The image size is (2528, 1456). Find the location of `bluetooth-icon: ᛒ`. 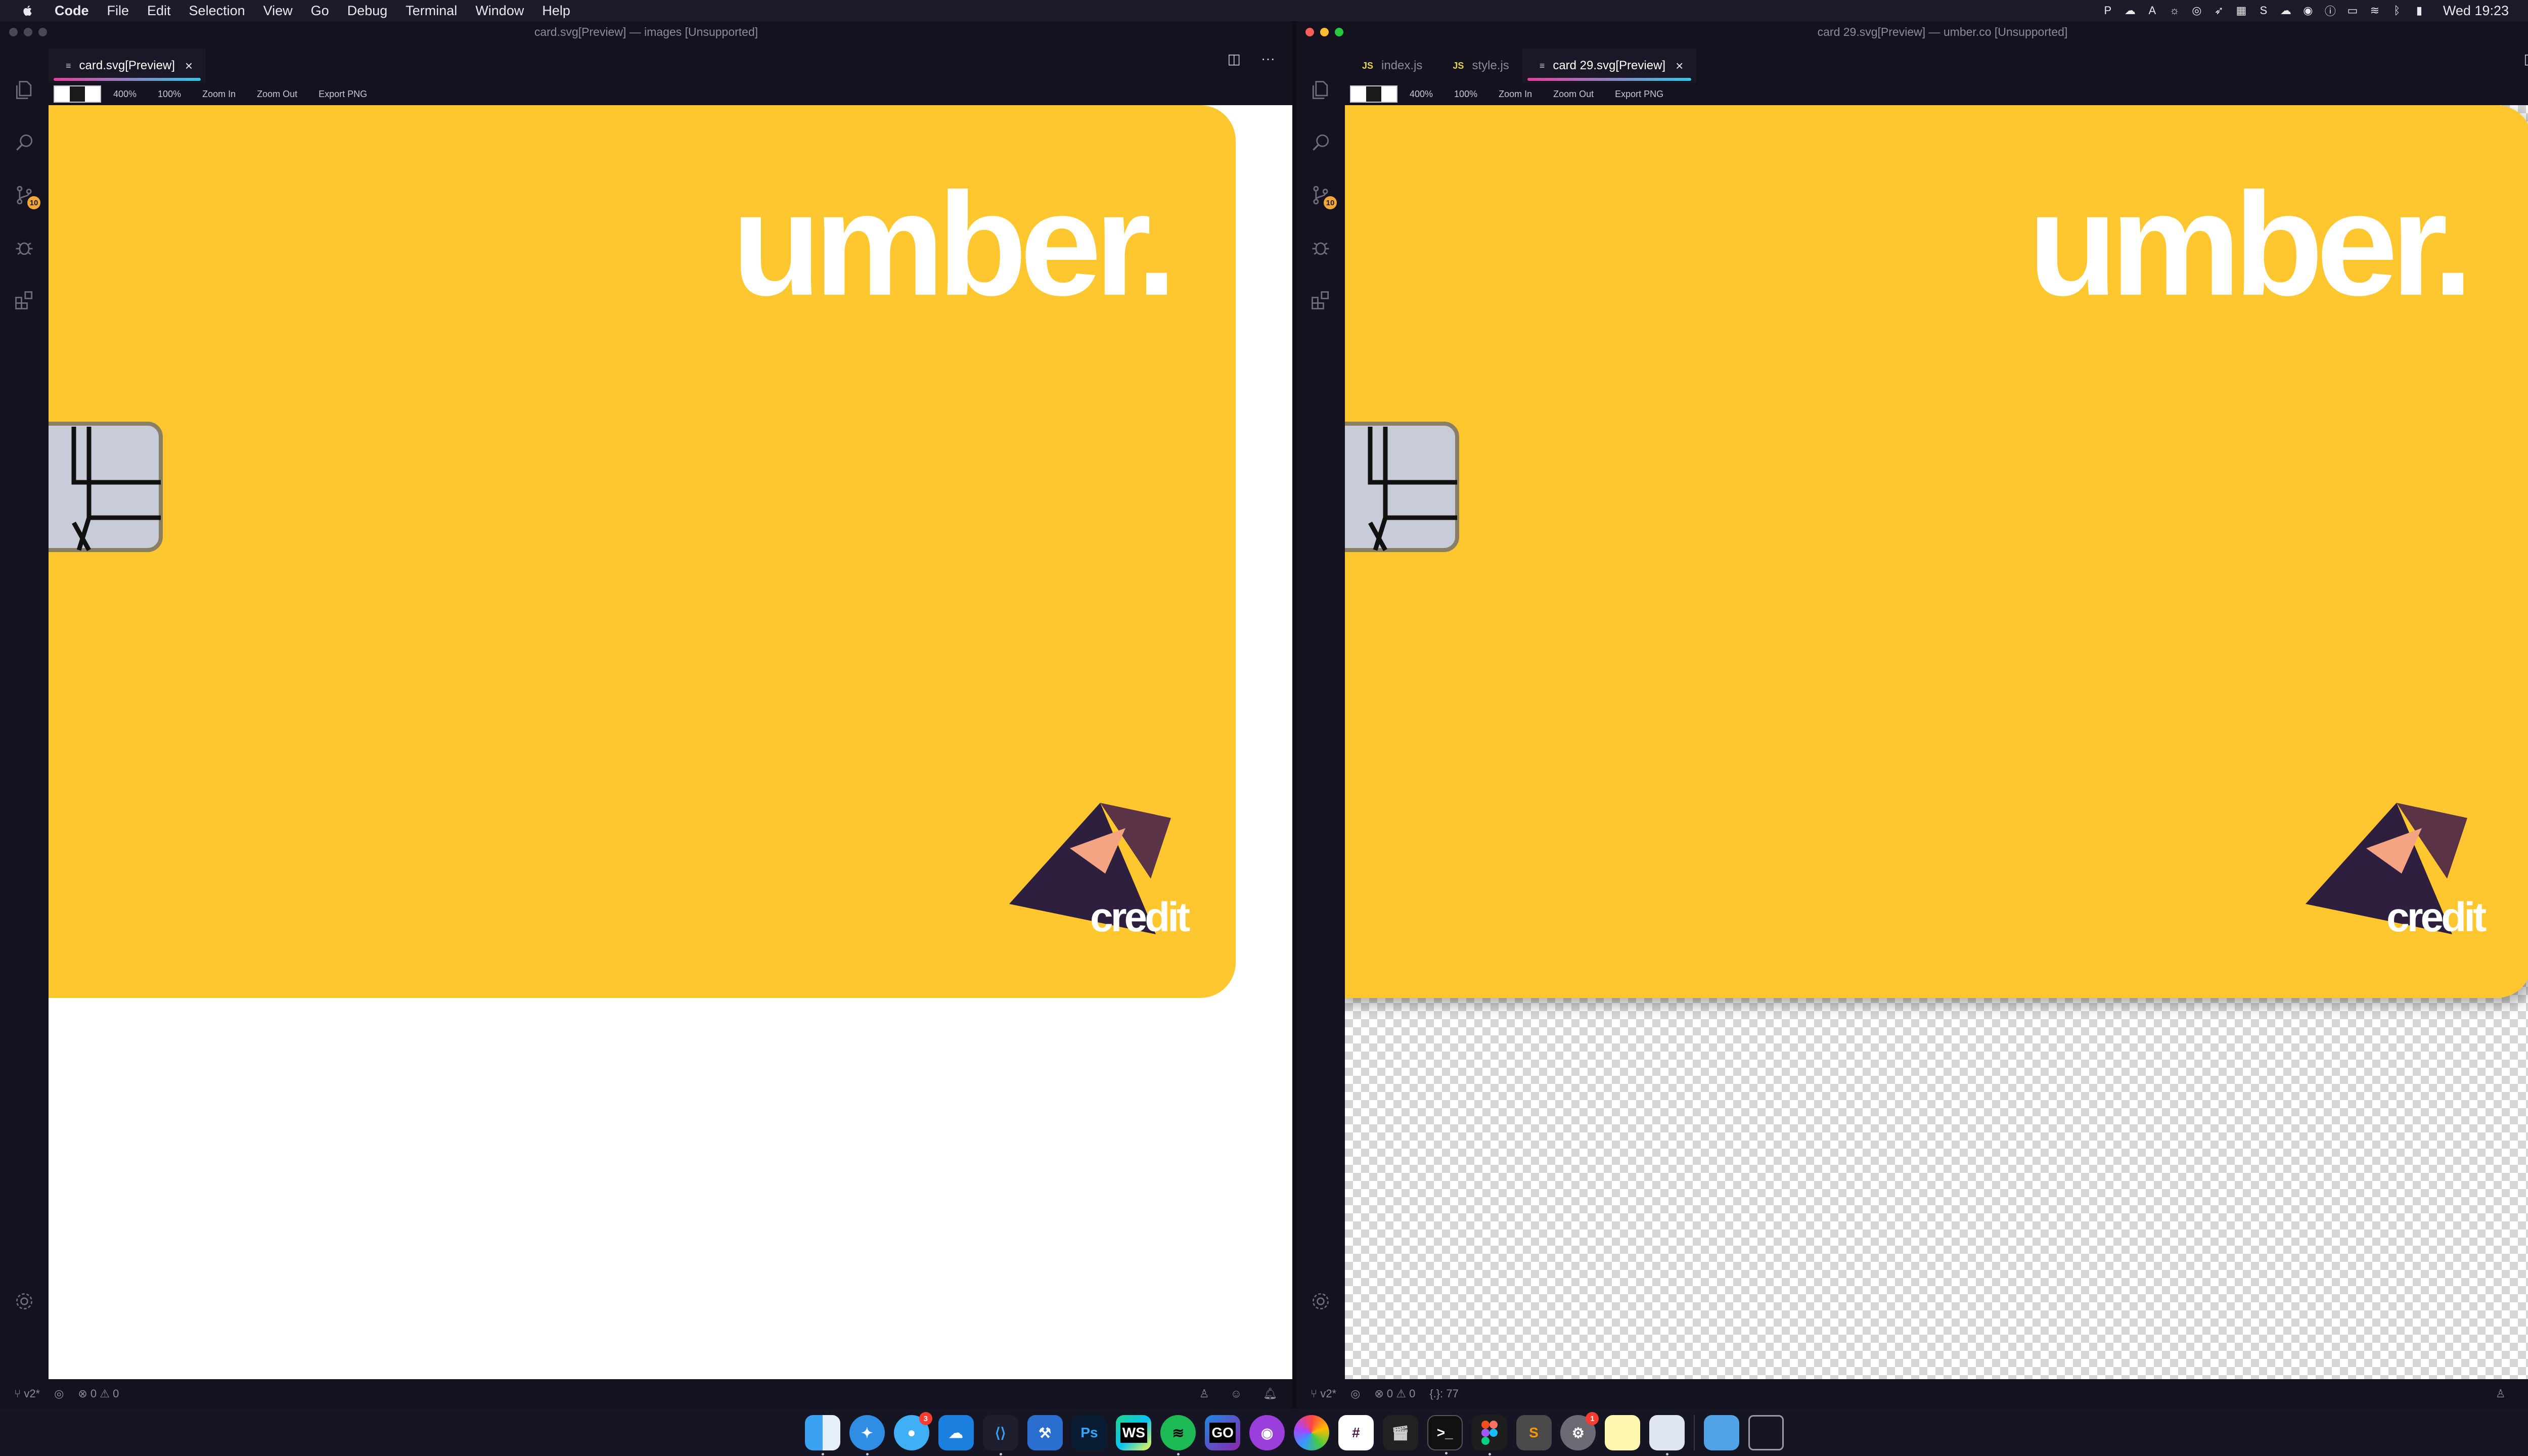

bluetooth-icon: ᛒ is located at coordinates (2397, 10).